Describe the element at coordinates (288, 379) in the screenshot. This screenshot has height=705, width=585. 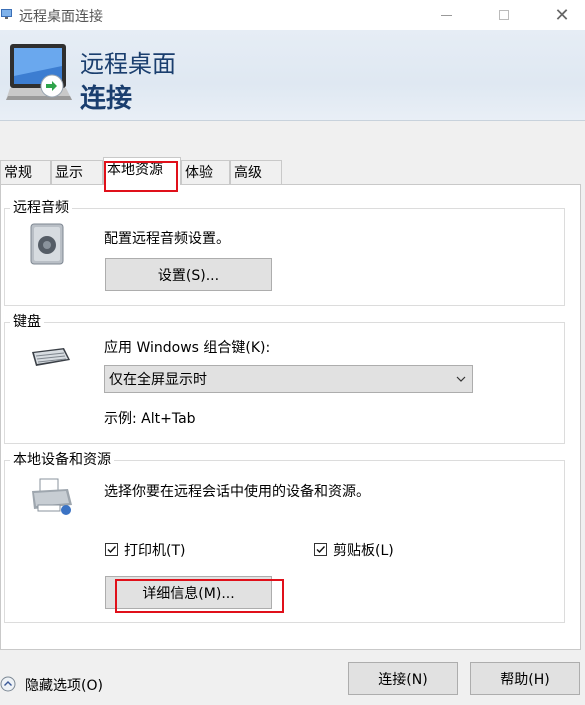
I see `windows-key-combination-select: 仅在全屏显示时` at that location.